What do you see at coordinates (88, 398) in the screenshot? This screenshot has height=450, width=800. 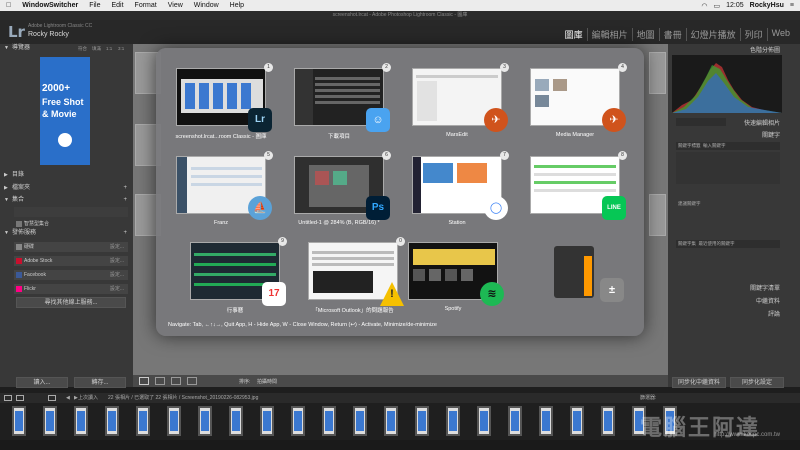 I see `filmstrip-source: 上次讀入` at bounding box center [88, 398].